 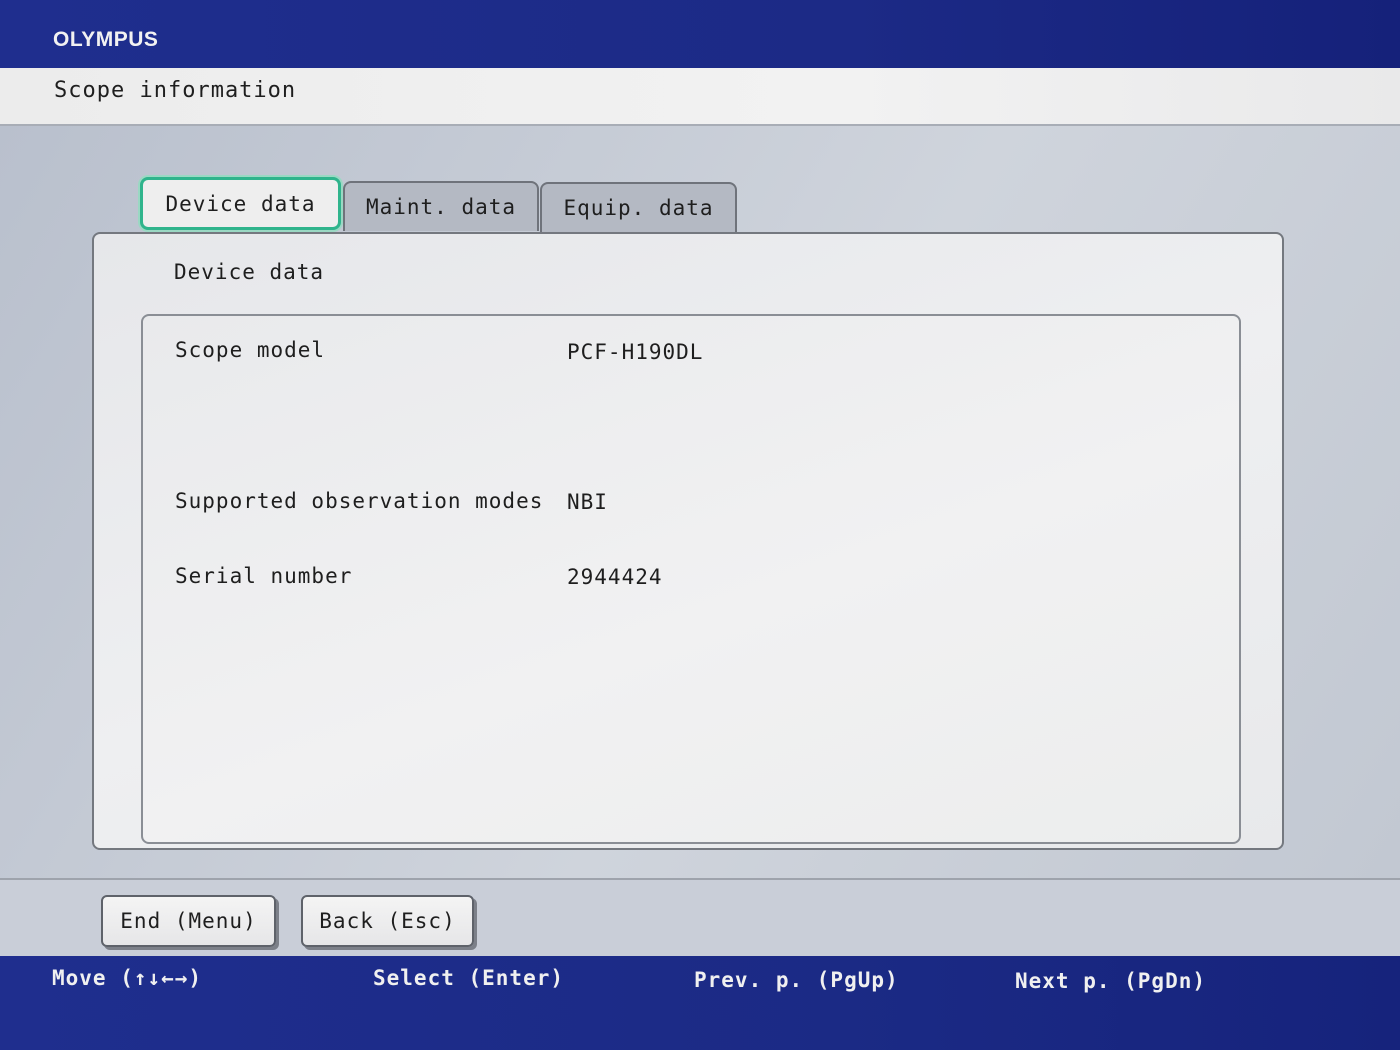 I want to click on prev-page-hint: Prev. p. (PgUp), so click(x=796, y=980).